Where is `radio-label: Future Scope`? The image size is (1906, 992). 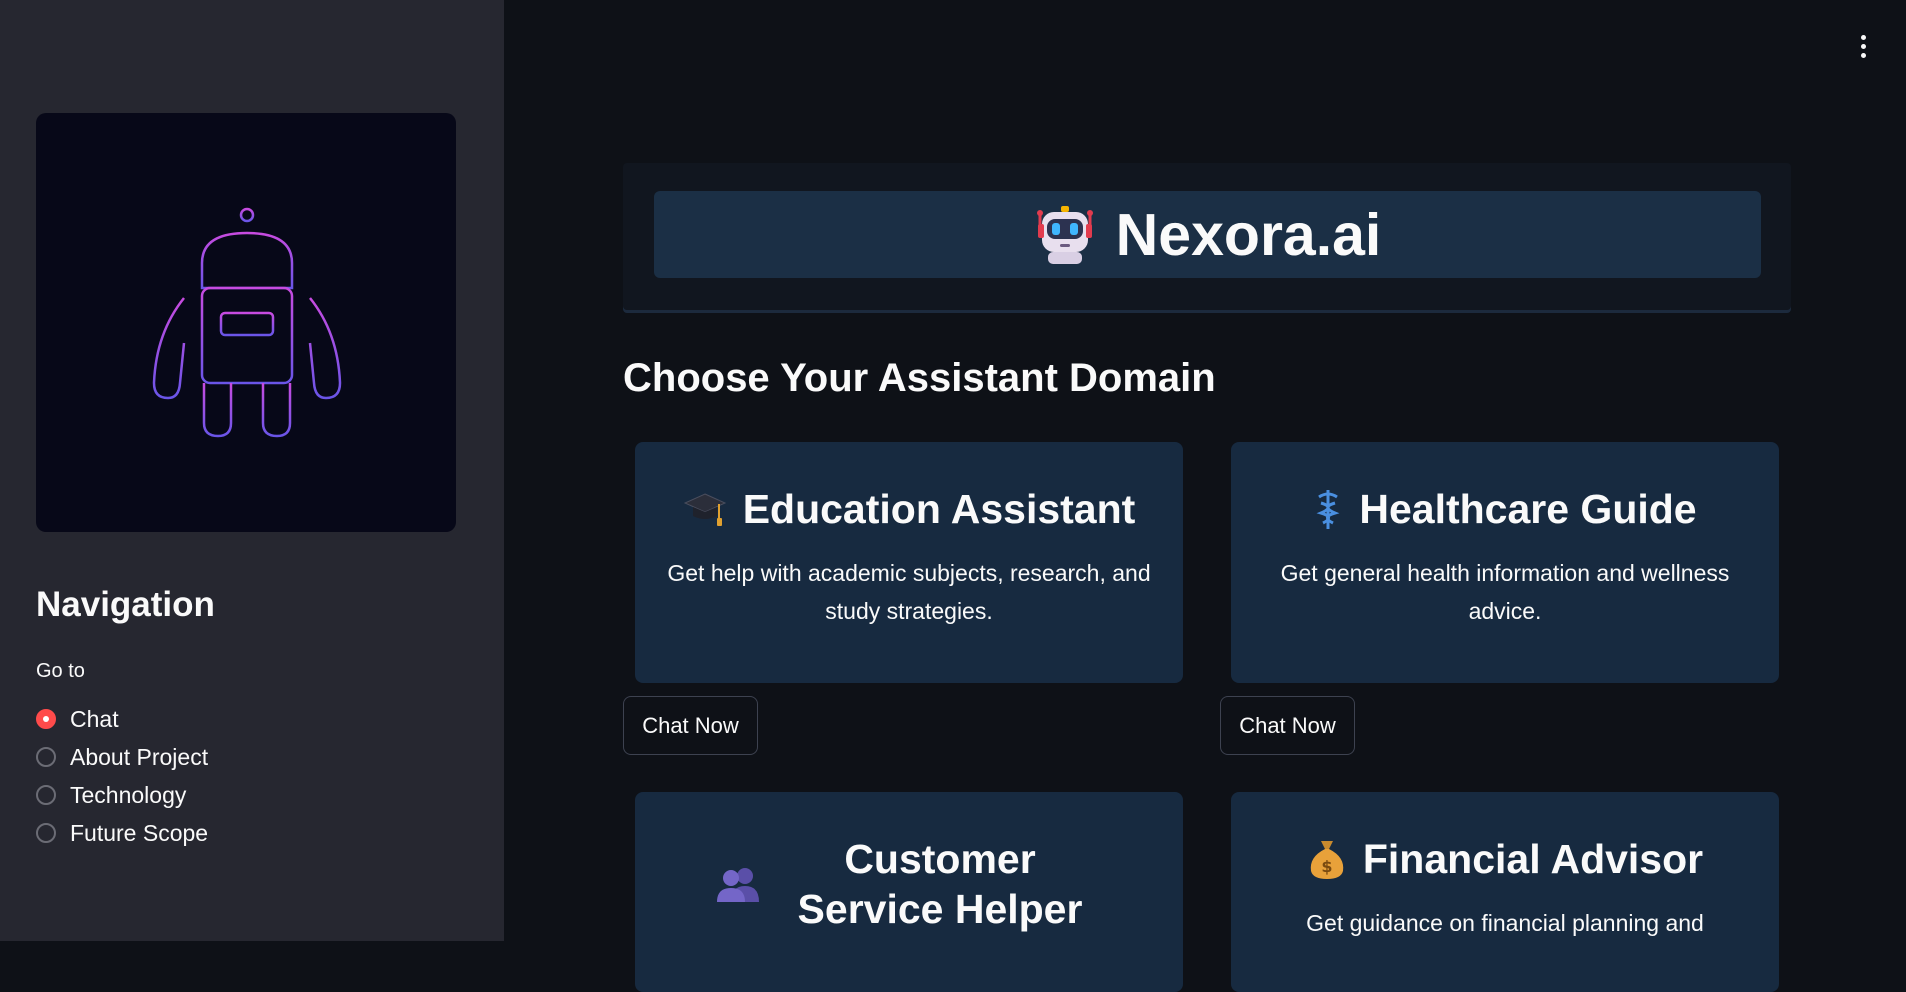 radio-label: Future Scope is located at coordinates (139, 832).